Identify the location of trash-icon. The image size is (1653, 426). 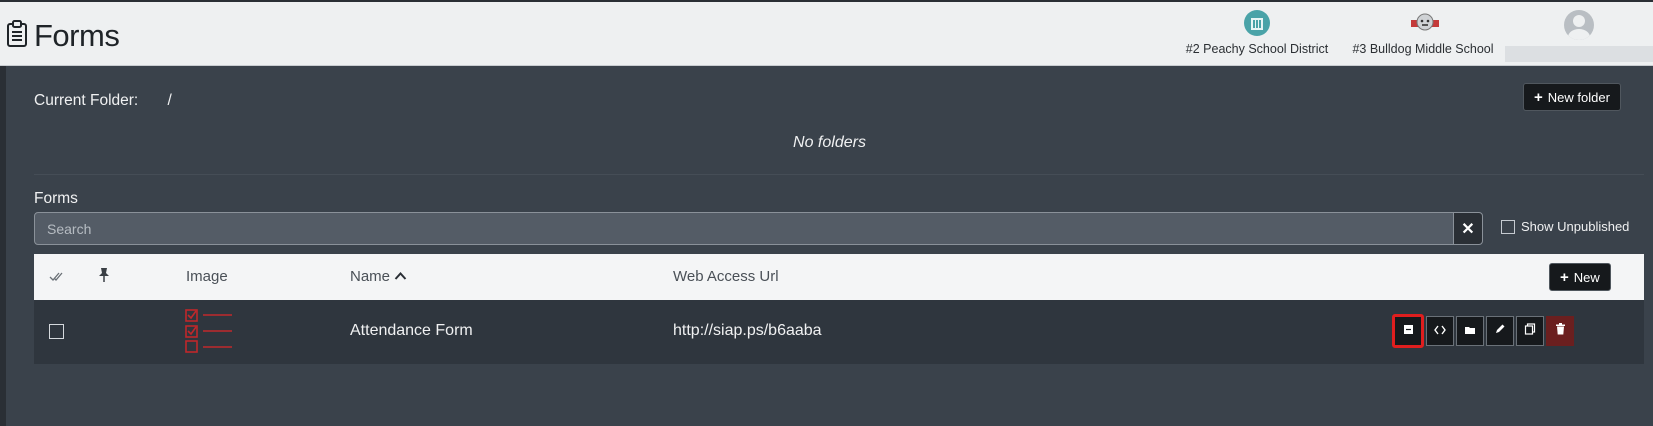
(1560, 331).